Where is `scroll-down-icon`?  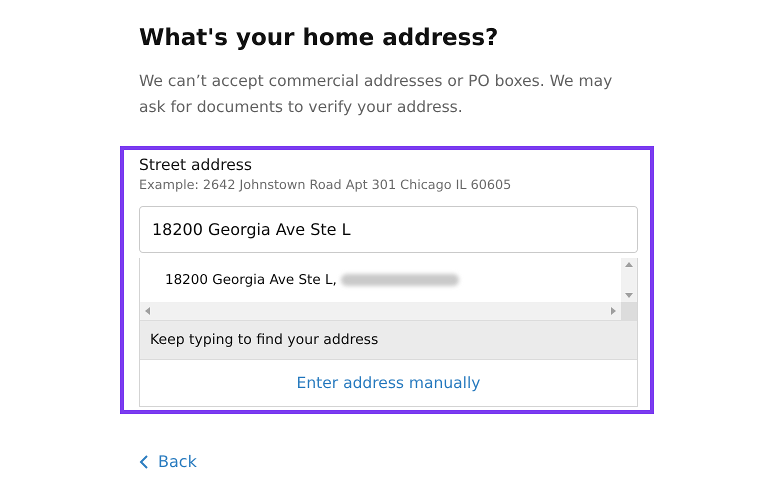 scroll-down-icon is located at coordinates (629, 296).